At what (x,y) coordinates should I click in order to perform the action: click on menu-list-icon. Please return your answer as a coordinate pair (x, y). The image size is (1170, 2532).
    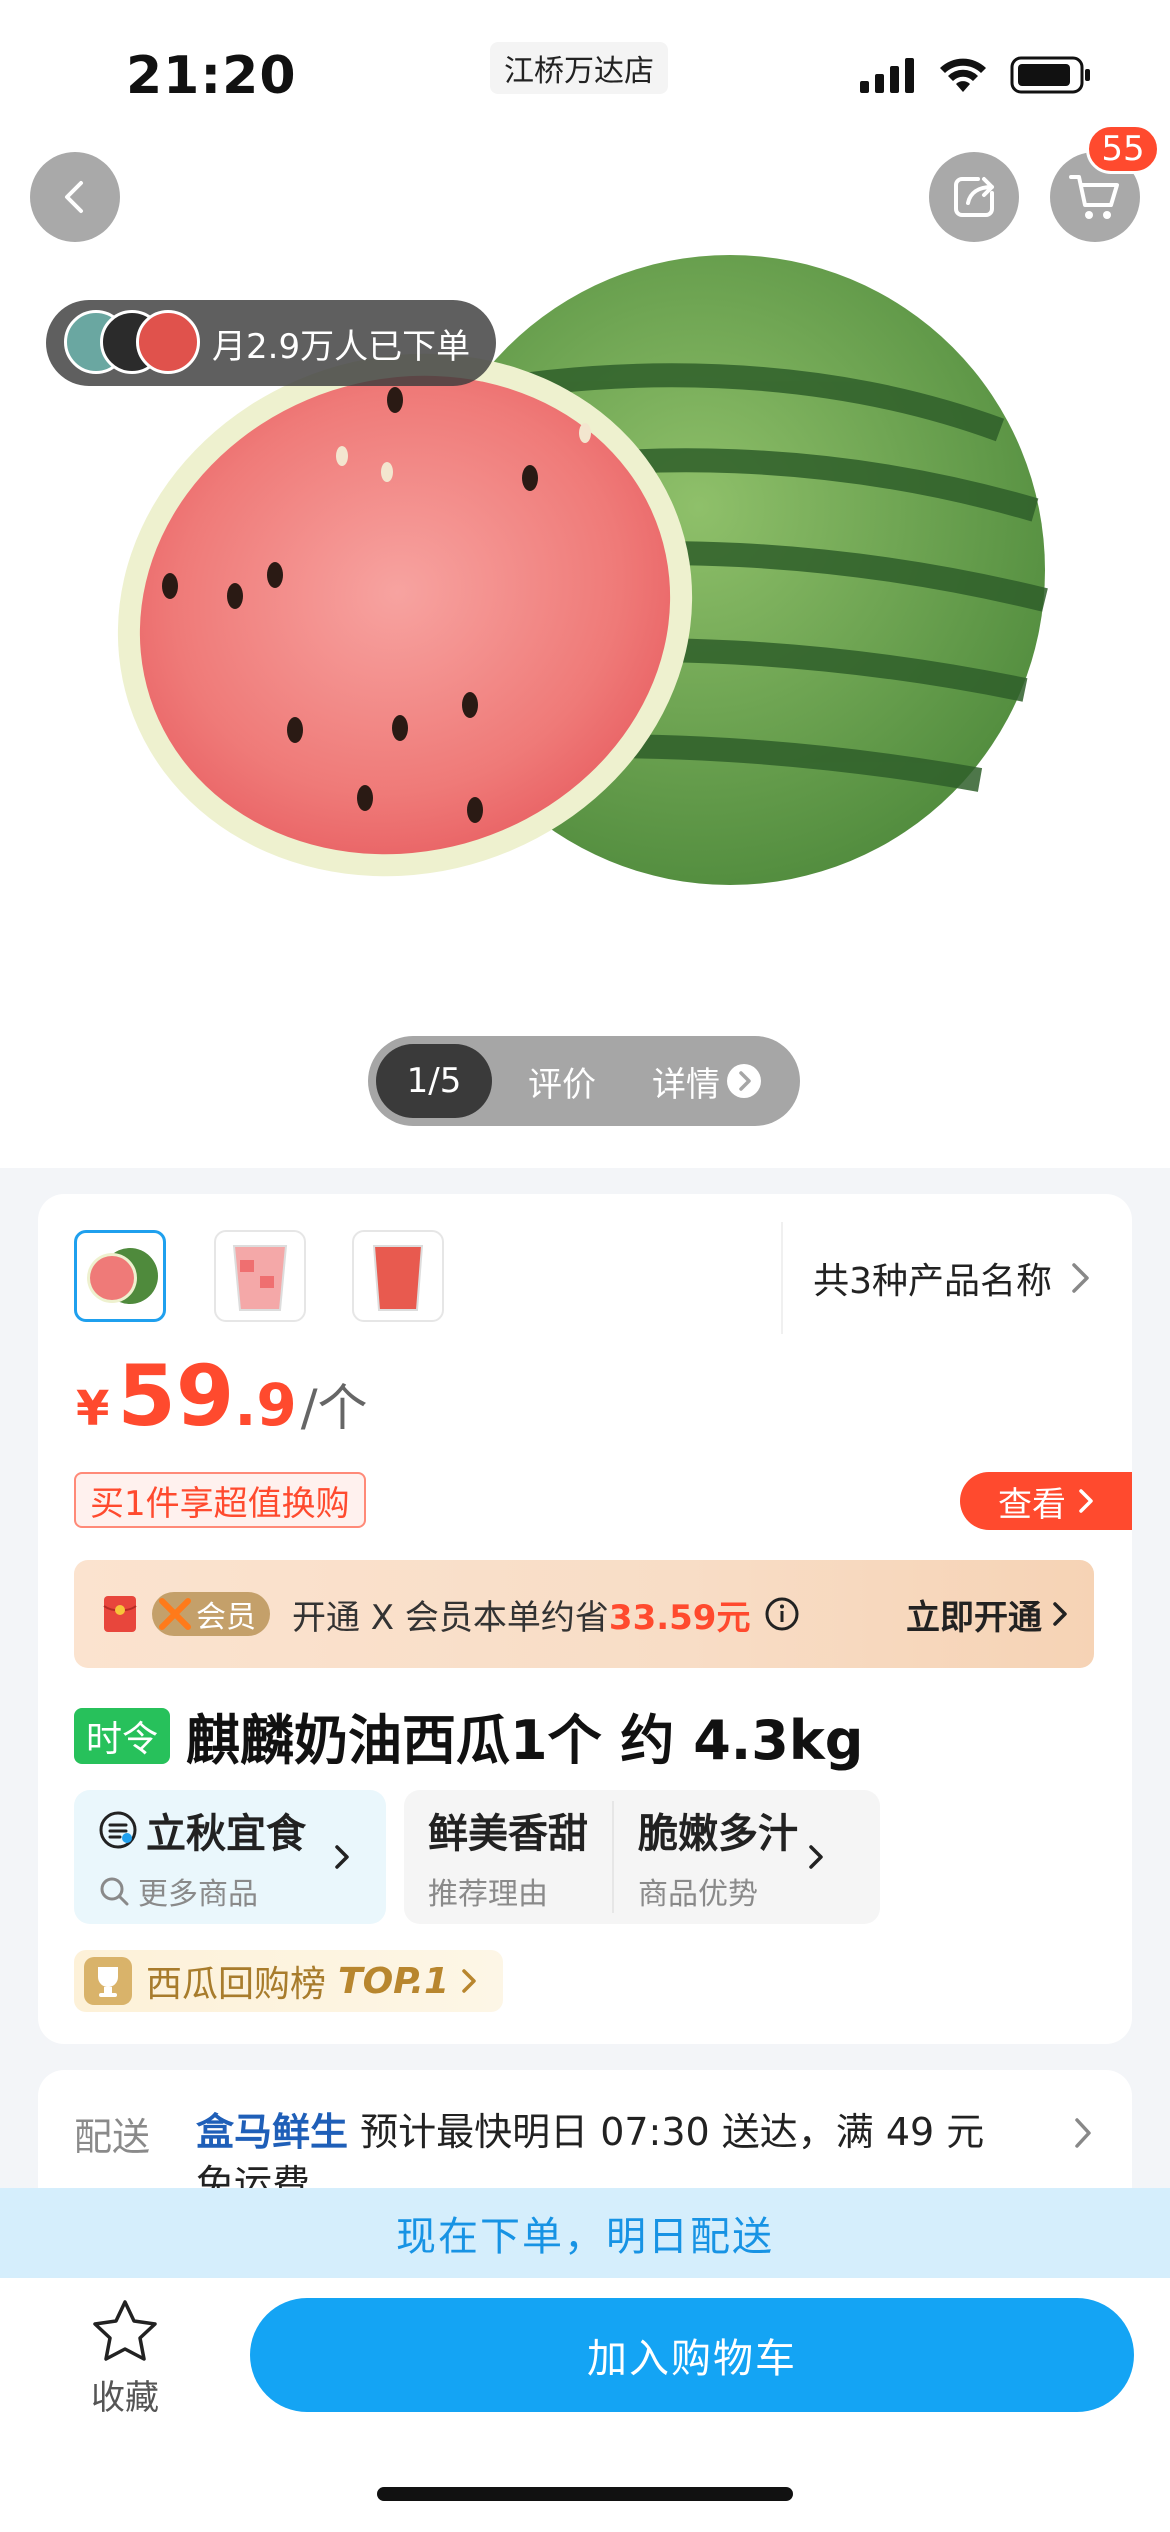
    Looking at the image, I should click on (118, 1830).